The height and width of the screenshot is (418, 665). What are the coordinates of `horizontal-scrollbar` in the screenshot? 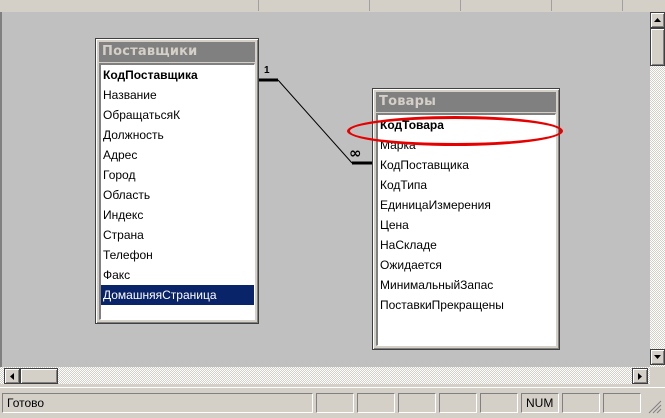 It's located at (325, 375).